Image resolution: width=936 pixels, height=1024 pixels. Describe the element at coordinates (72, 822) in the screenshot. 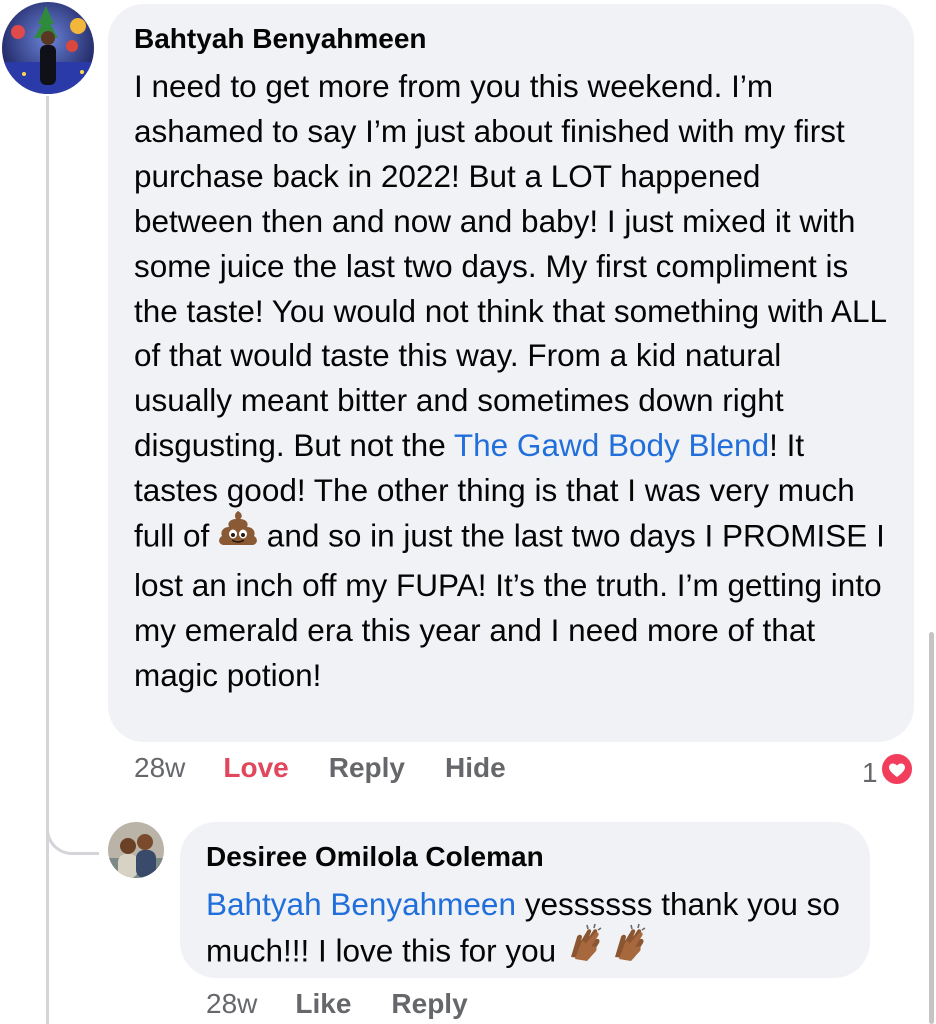

I see `reply-connector-curve` at that location.